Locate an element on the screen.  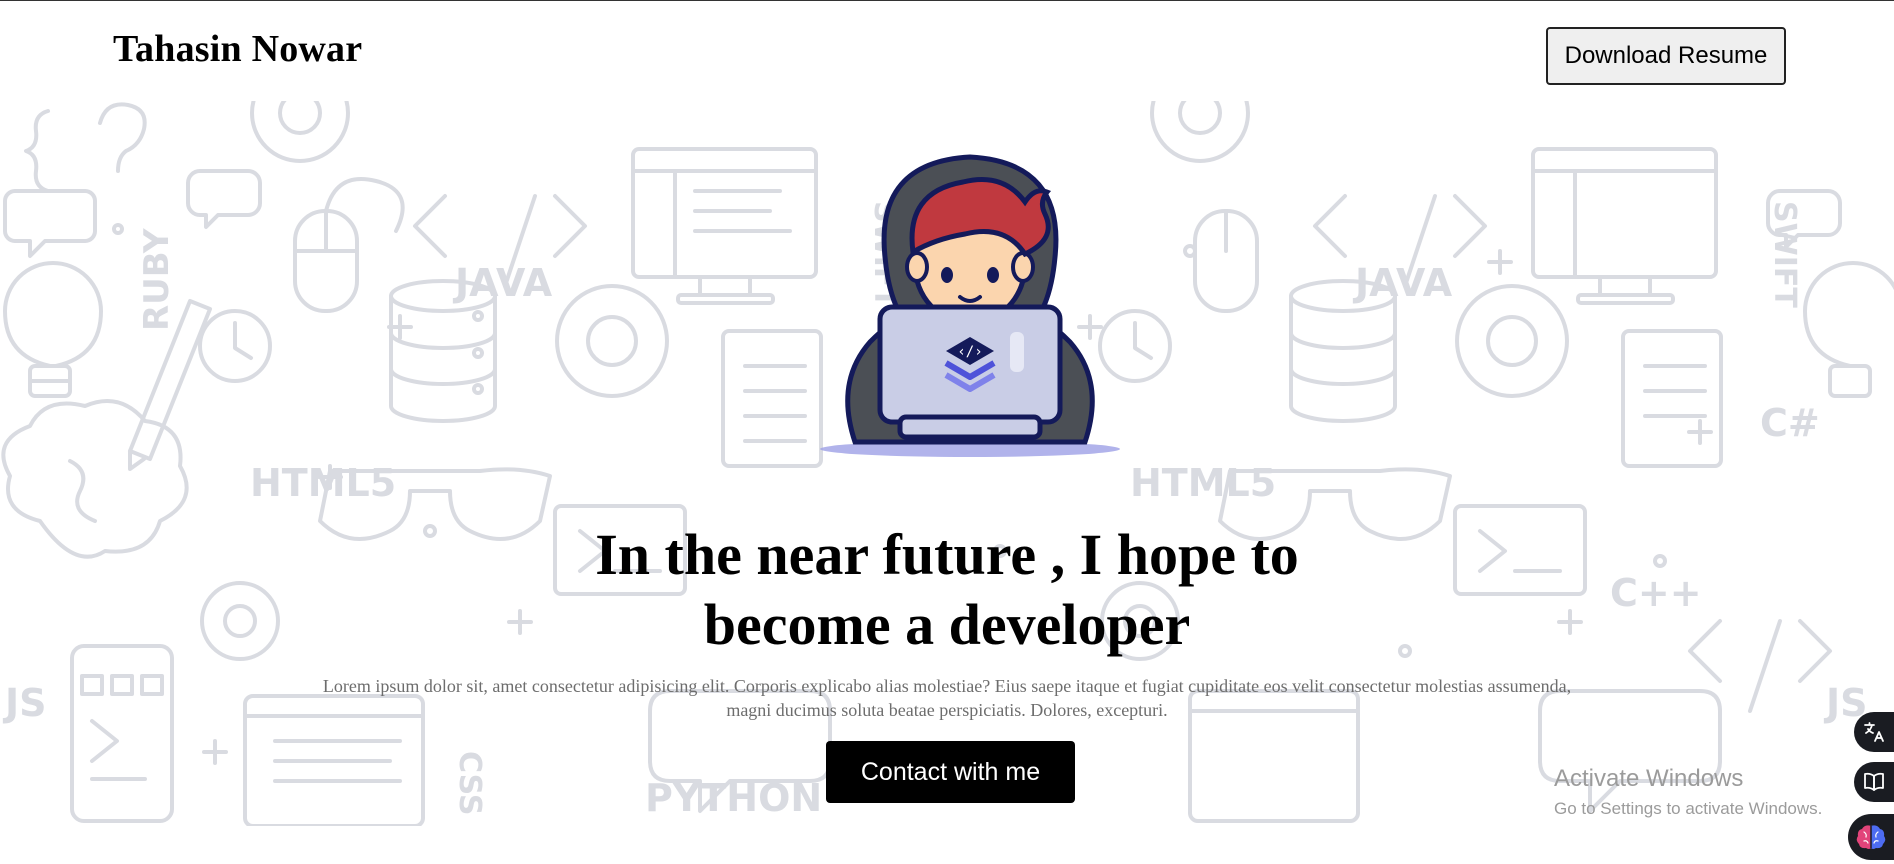
pattern-label-cpp: C++ is located at coordinates (1656, 593).